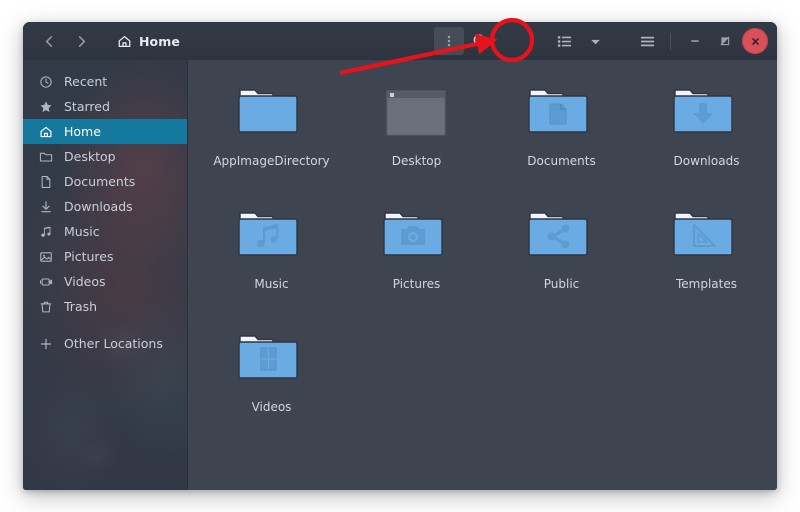  I want to click on sidebar-item-label: Pictures, so click(89, 256).